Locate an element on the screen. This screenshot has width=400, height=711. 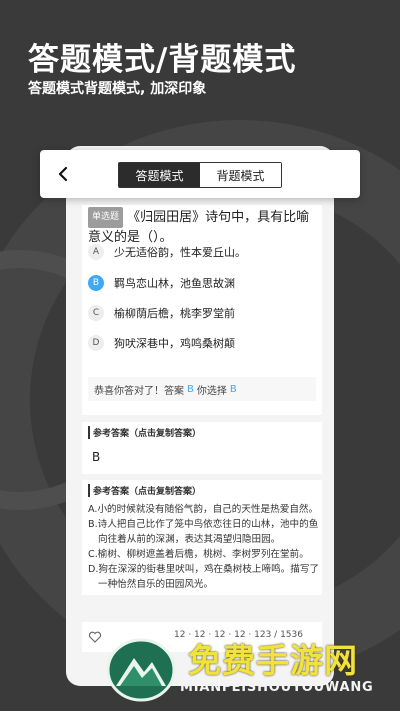
option-d: D 狗吠深巷中，鸡鸣桑树颠 is located at coordinates (161, 343).